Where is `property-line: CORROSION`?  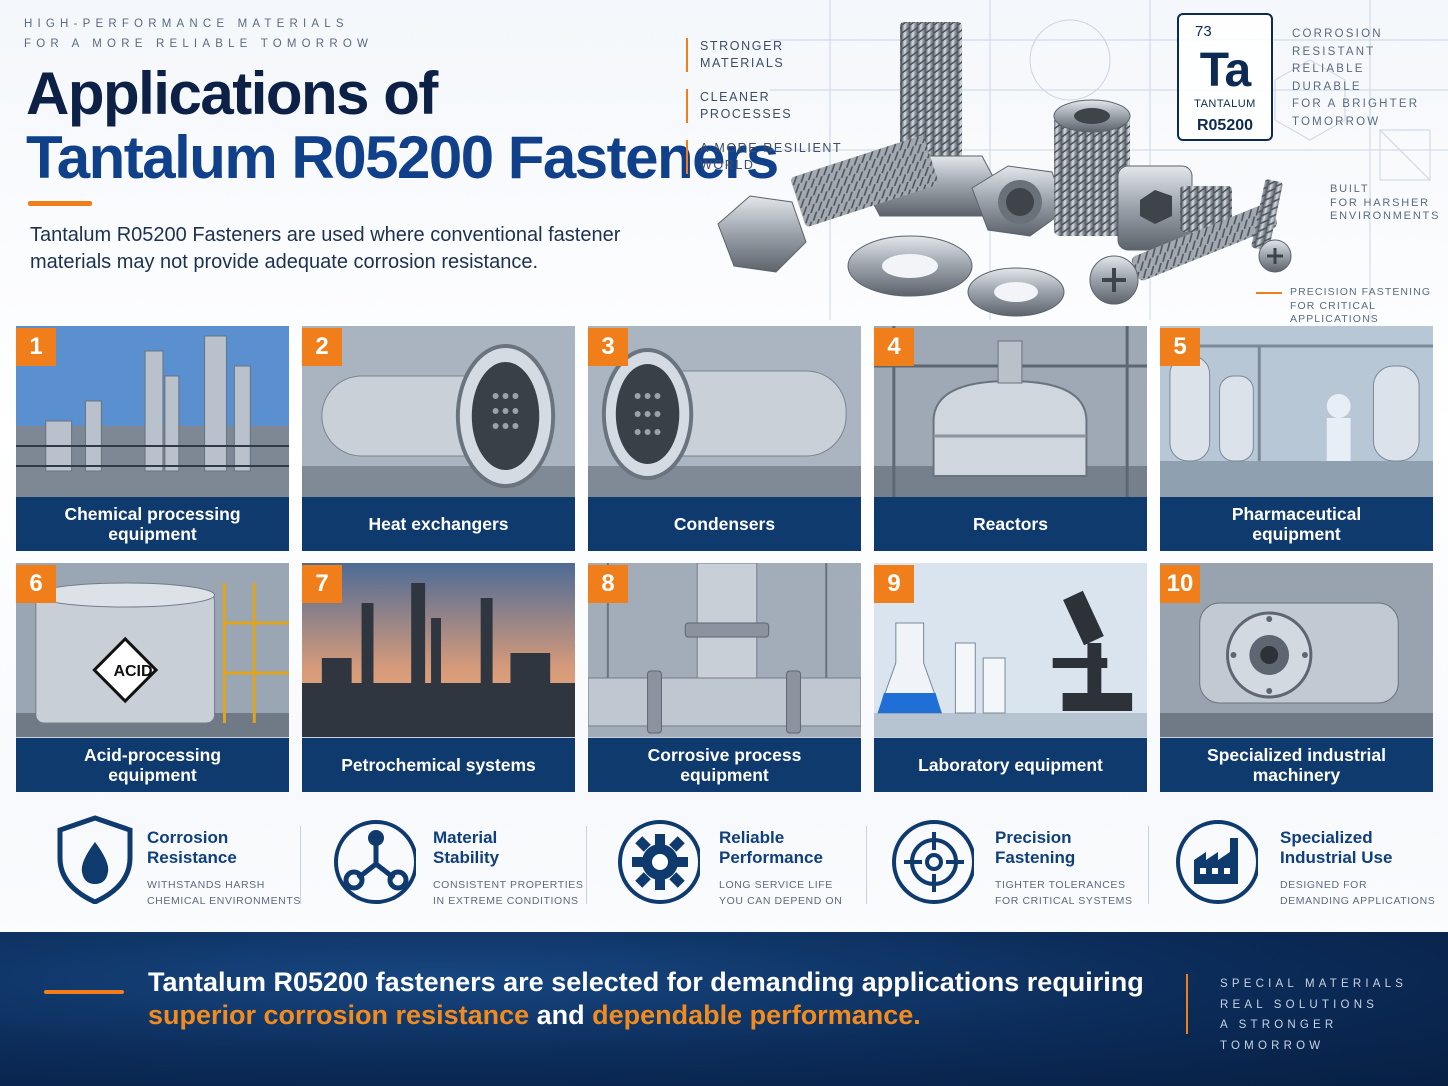 property-line: CORROSION is located at coordinates (1337, 34).